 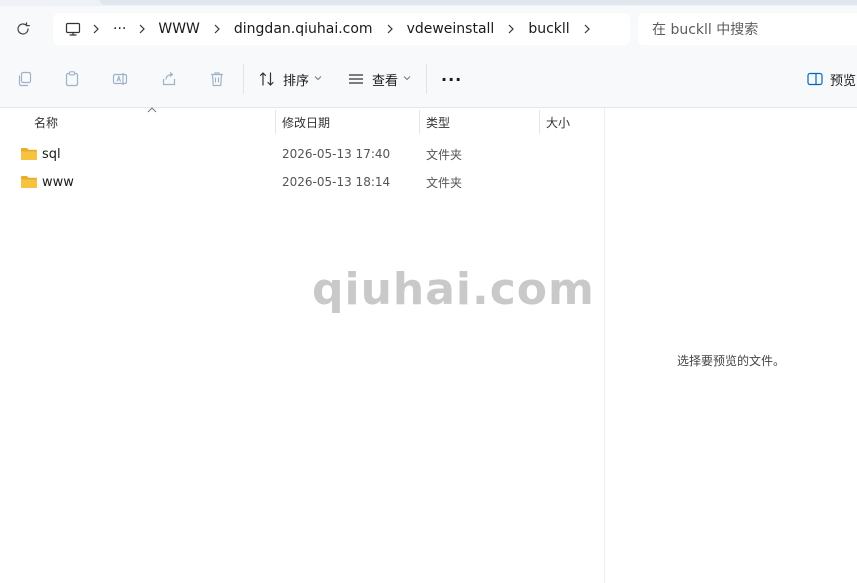 I want to click on file-name: sql, so click(x=51, y=154).